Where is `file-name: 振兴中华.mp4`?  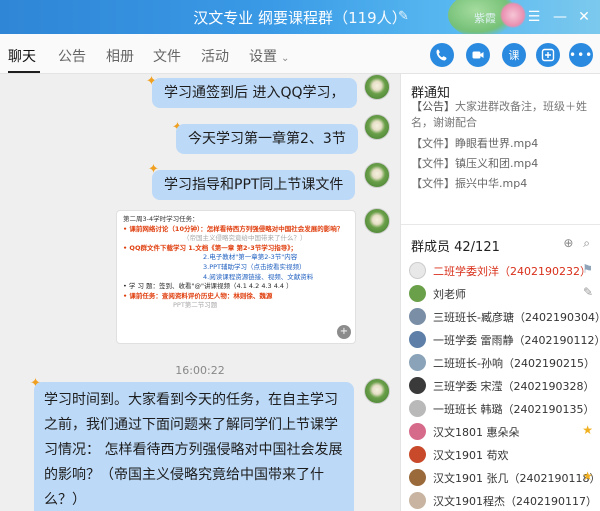 file-name: 振兴中华.mp4 is located at coordinates (491, 183).